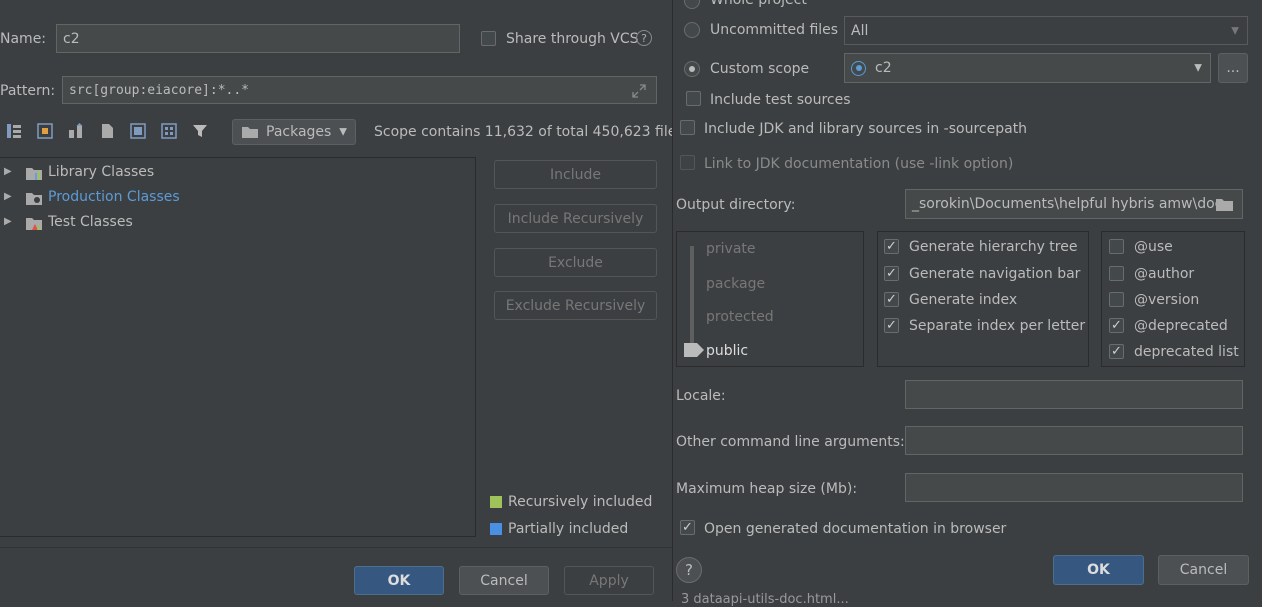 This screenshot has height=607, width=1262. Describe the element at coordinates (71, 38) in the screenshot. I see `name-input-value: c2` at that location.